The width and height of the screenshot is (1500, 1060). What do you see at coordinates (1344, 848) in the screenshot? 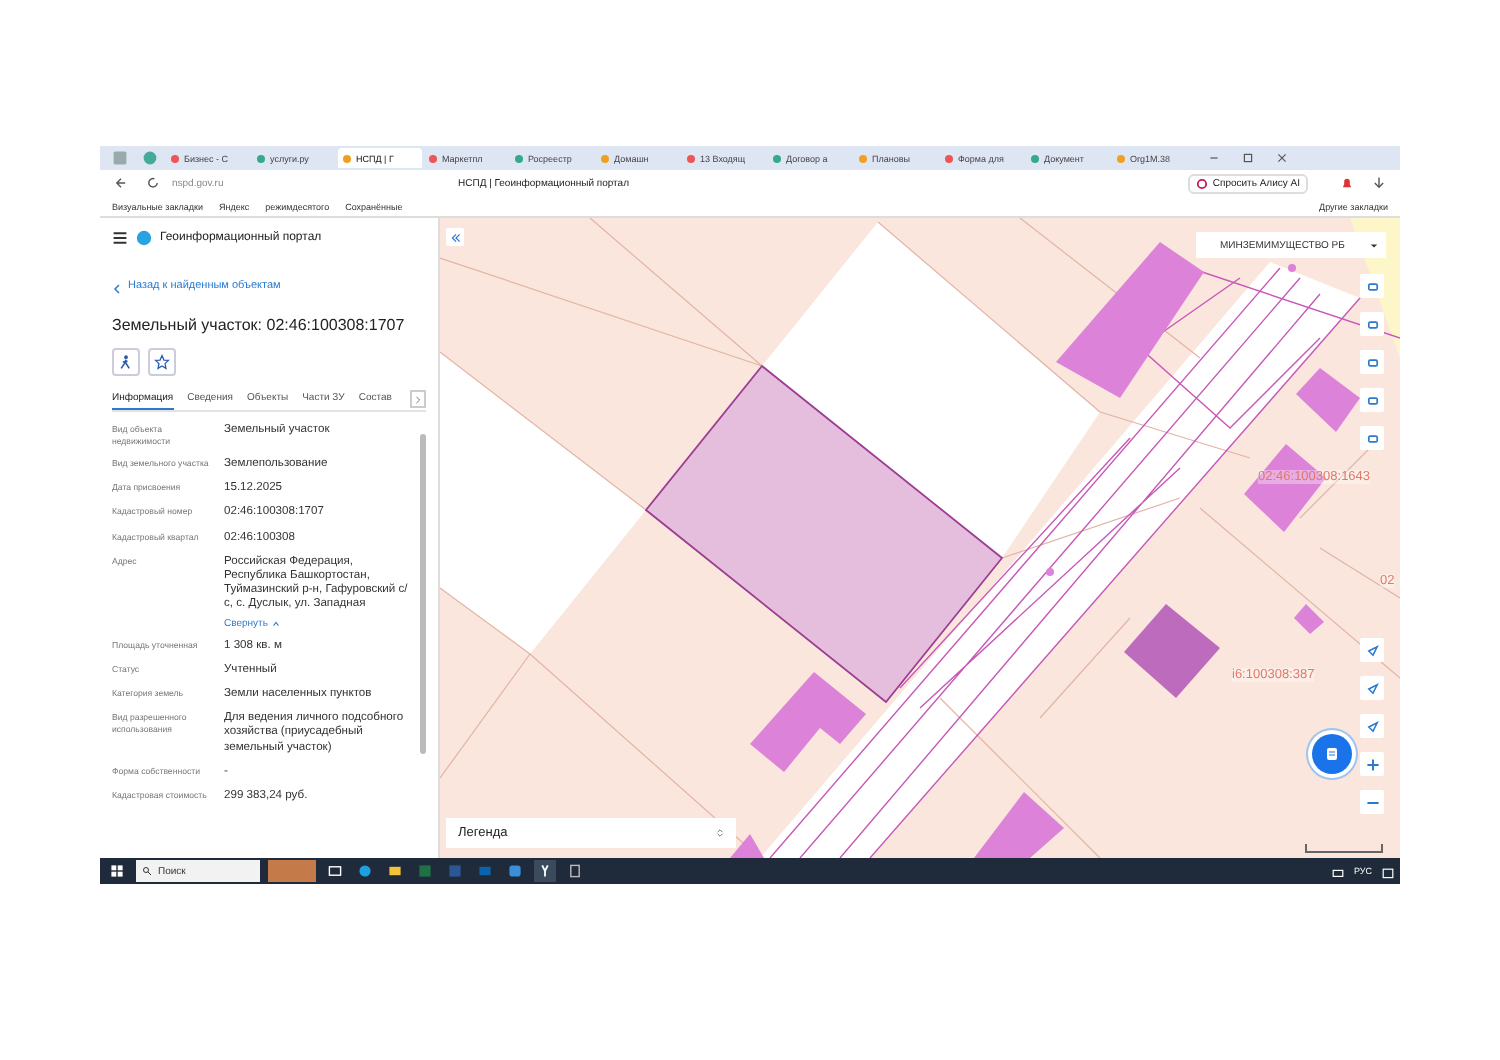
I see `scale-bar-icon` at bounding box center [1344, 848].